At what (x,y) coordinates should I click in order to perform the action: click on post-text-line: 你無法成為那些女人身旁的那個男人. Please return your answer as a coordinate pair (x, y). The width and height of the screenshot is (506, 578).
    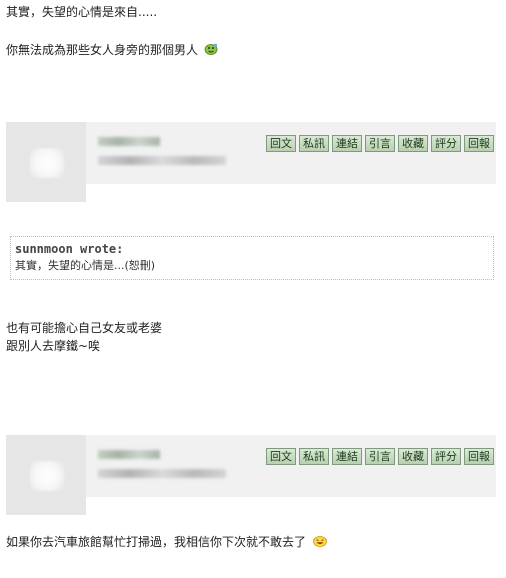
    Looking at the image, I should click on (112, 50).